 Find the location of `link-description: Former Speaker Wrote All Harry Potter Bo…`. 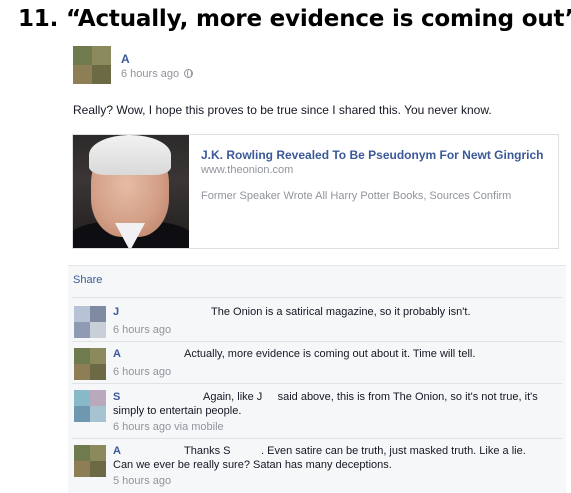

link-description: Former Speaker Wrote All Harry Potter Bo… is located at coordinates (356, 196).